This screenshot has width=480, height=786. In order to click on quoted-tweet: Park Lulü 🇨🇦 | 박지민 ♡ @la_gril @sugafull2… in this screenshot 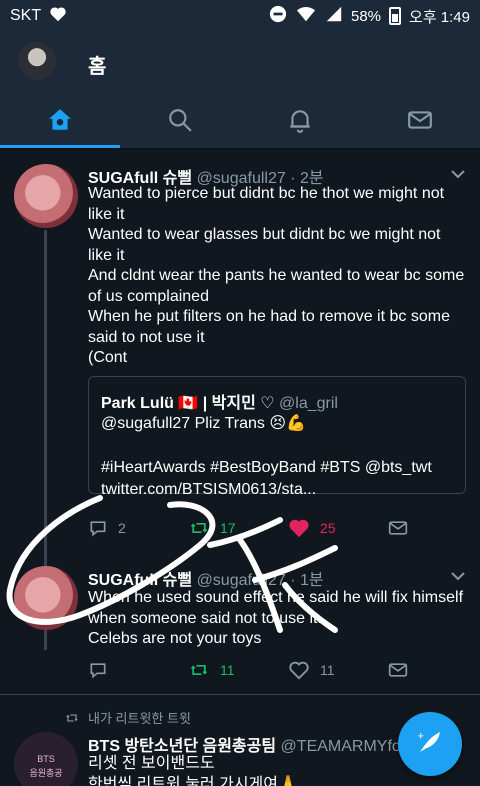, I will do `click(277, 437)`.